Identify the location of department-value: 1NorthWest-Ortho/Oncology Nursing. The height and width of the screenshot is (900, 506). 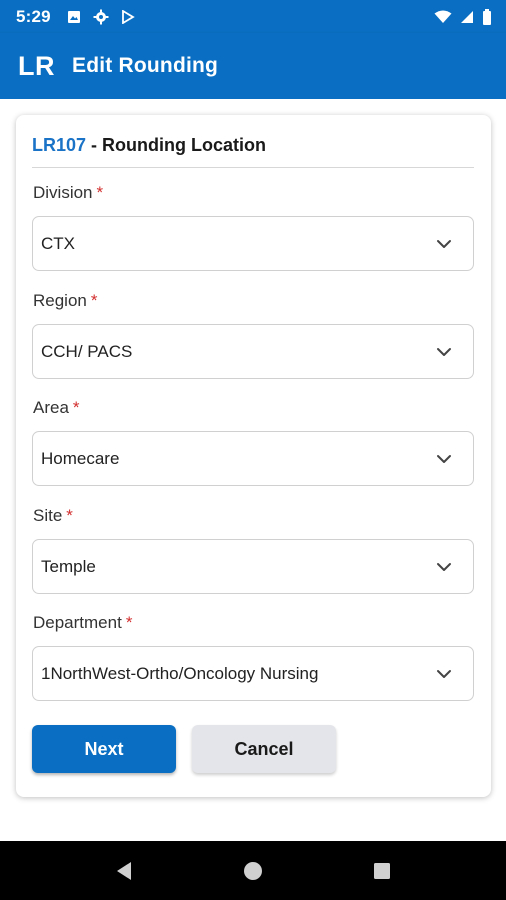
(180, 673).